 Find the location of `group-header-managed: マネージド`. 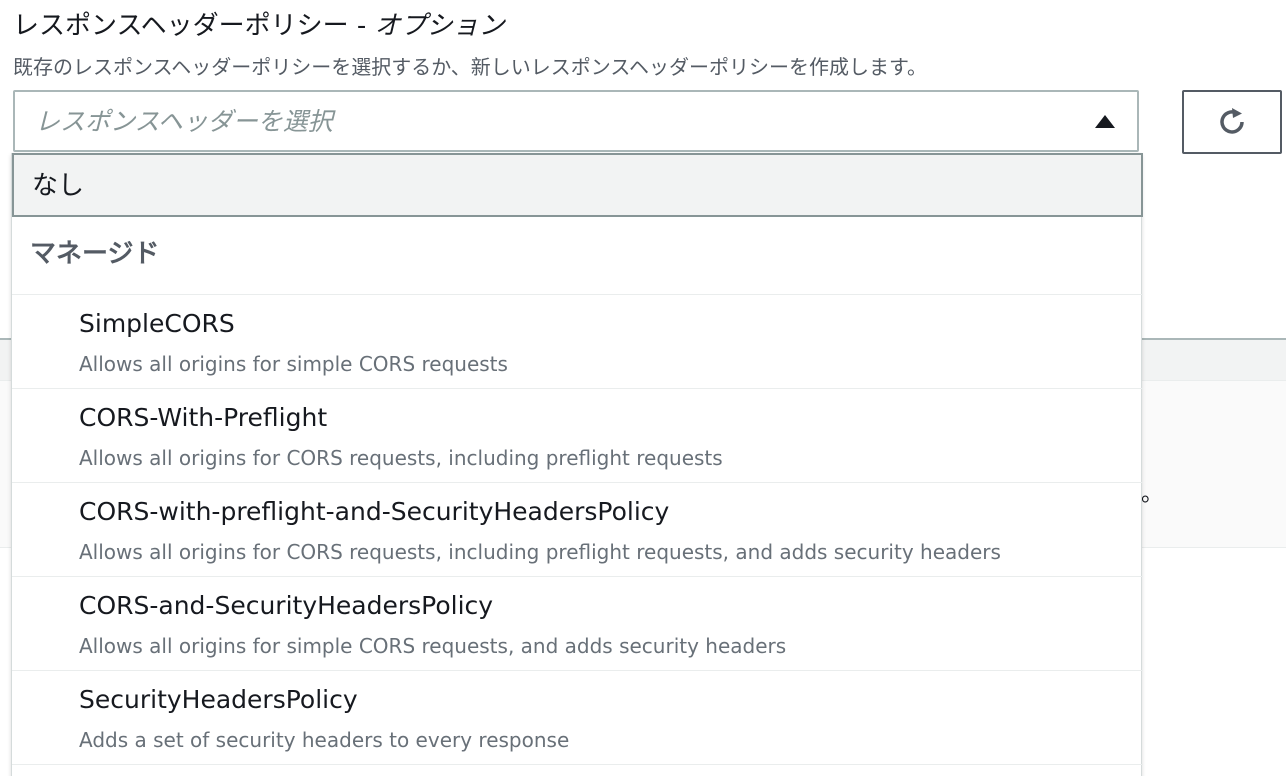

group-header-managed: マネージド is located at coordinates (577, 256).